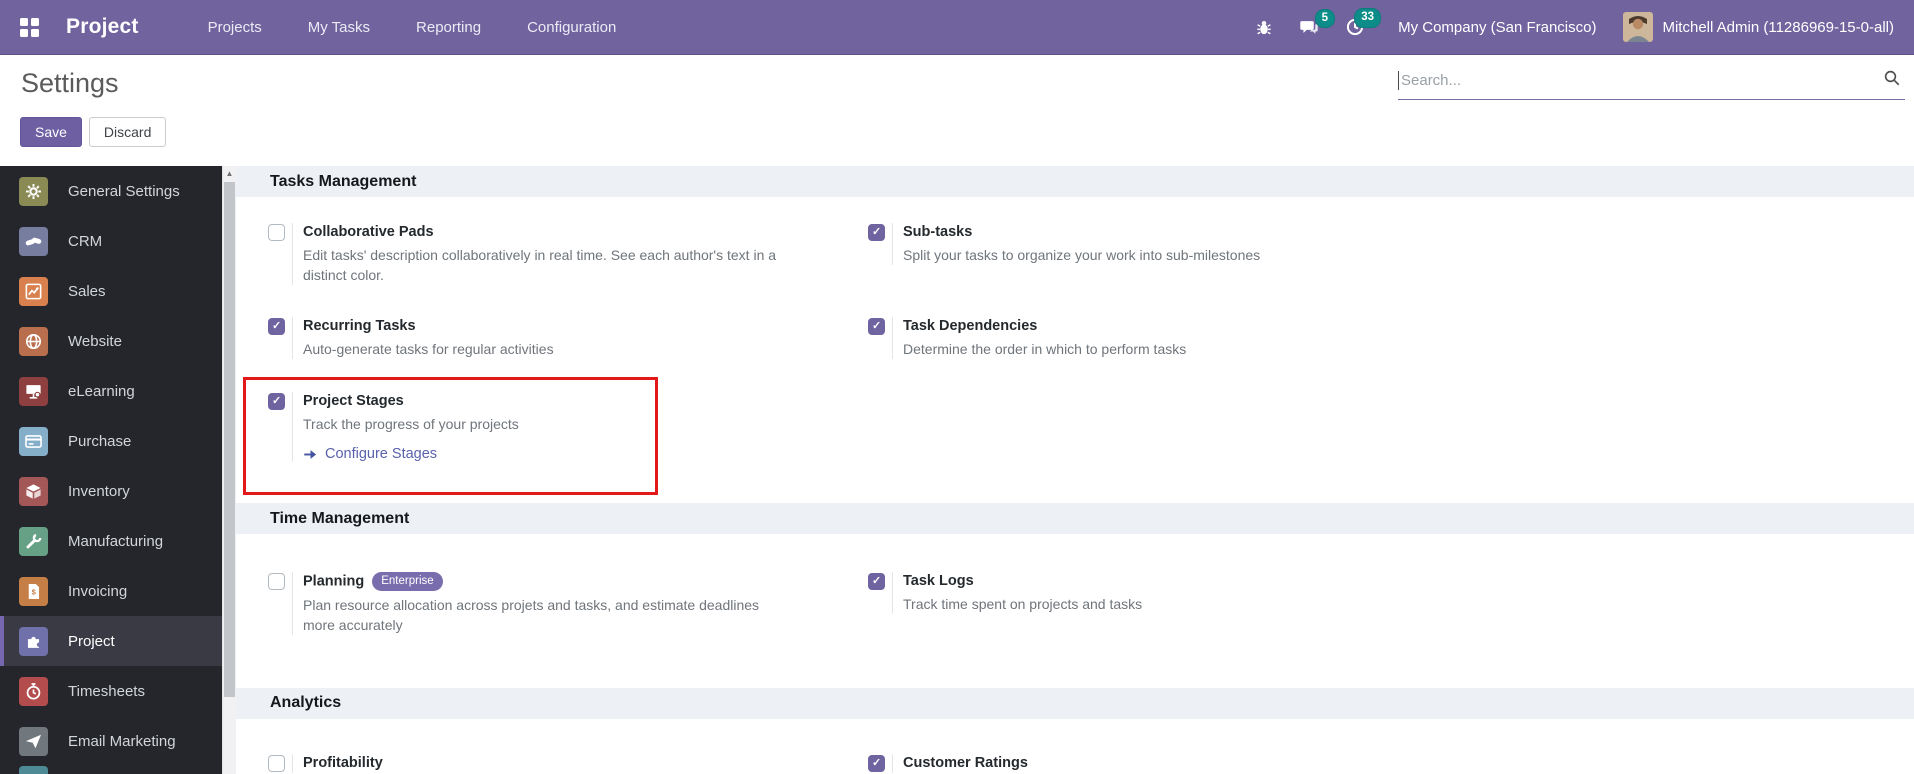  Describe the element at coordinates (229, 173) in the screenshot. I see `scrollbar-up-arrow-icon: ▲` at that location.